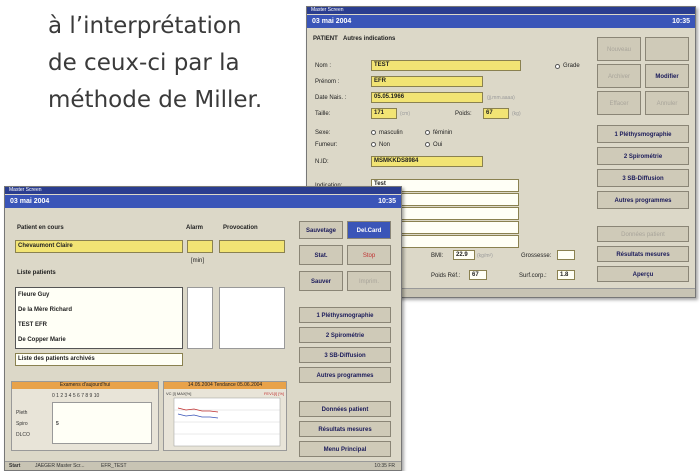  Describe the element at coordinates (22, 413) in the screenshot. I see `exam-row-pleth: Pleth` at that location.